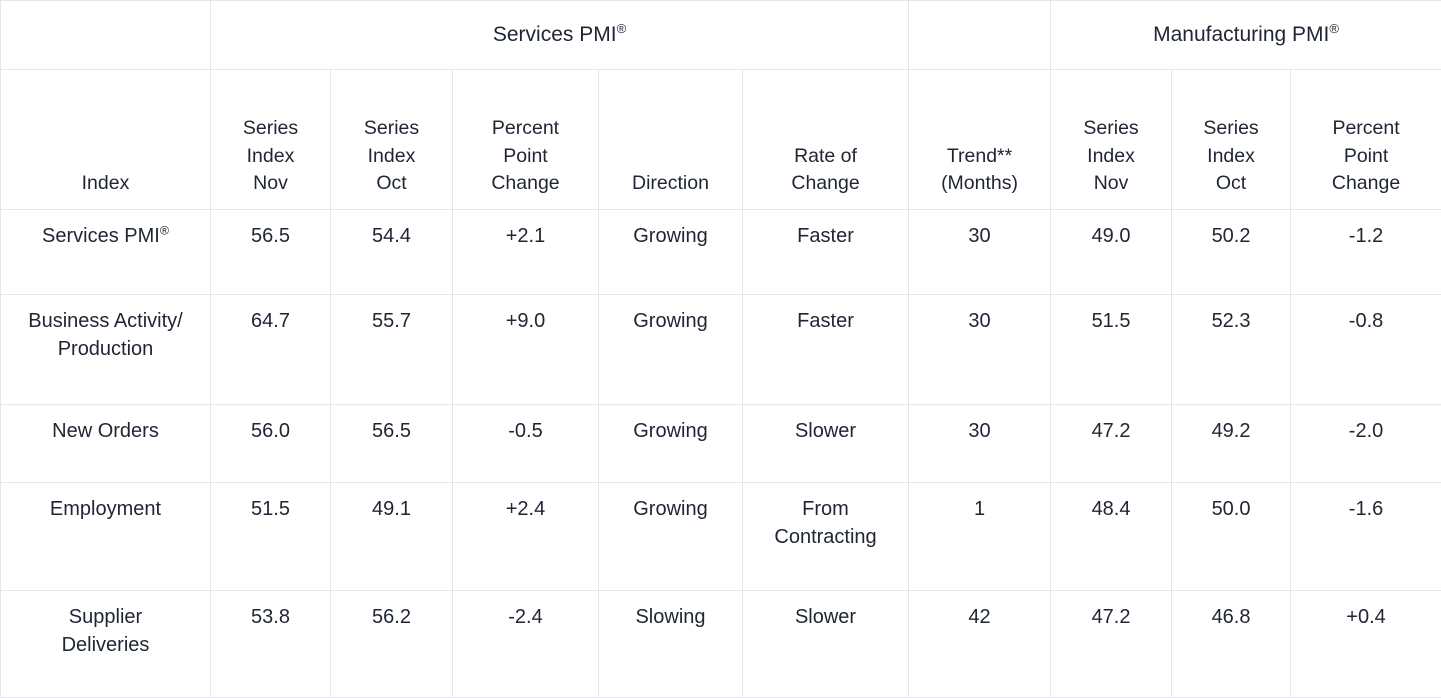  I want to click on column-header-services-series-index-oct: Series Index Oct, so click(392, 140).